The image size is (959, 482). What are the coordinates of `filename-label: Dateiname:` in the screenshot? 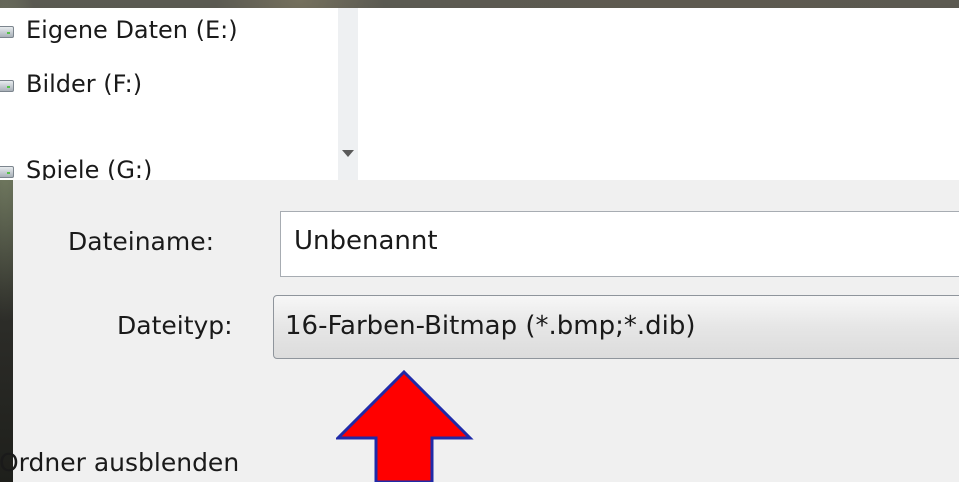 It's located at (141, 241).